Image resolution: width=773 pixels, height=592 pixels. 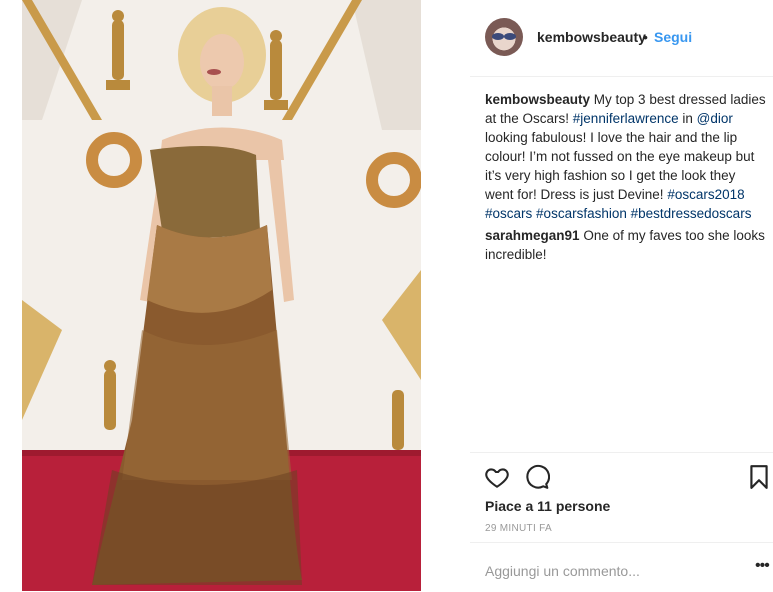 What do you see at coordinates (518, 528) in the screenshot?
I see `post-timestamp: 29 MINUTI FA` at bounding box center [518, 528].